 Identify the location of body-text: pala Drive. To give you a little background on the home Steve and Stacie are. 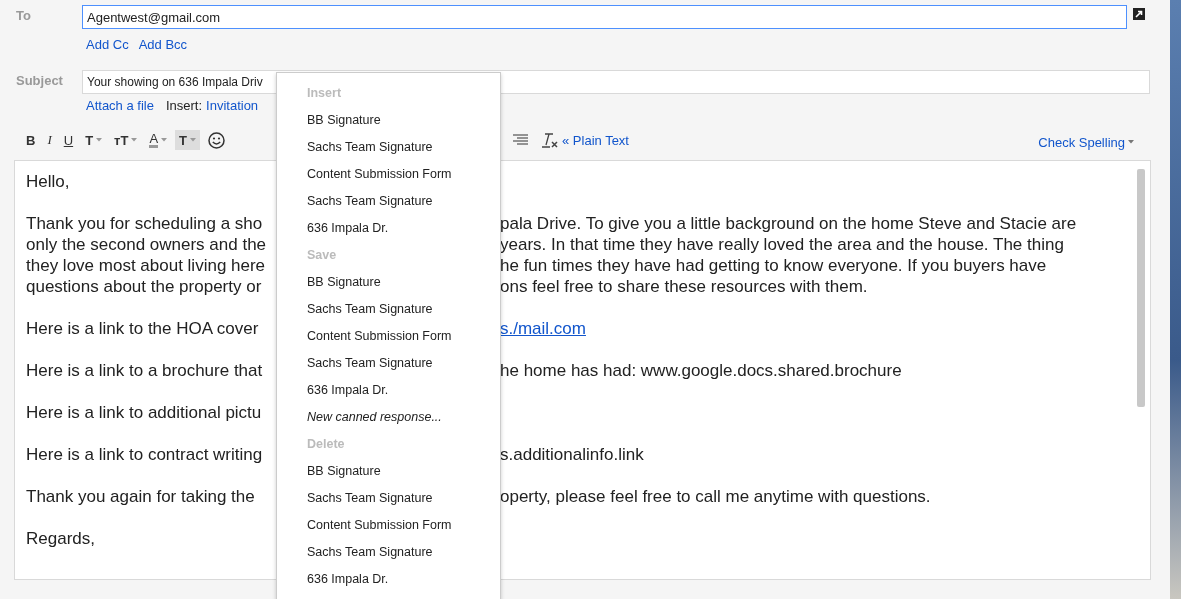
(788, 223).